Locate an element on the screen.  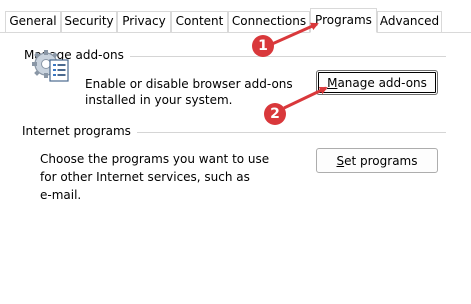
manage-addons-description-line2: installed in your system. is located at coordinates (159, 100).